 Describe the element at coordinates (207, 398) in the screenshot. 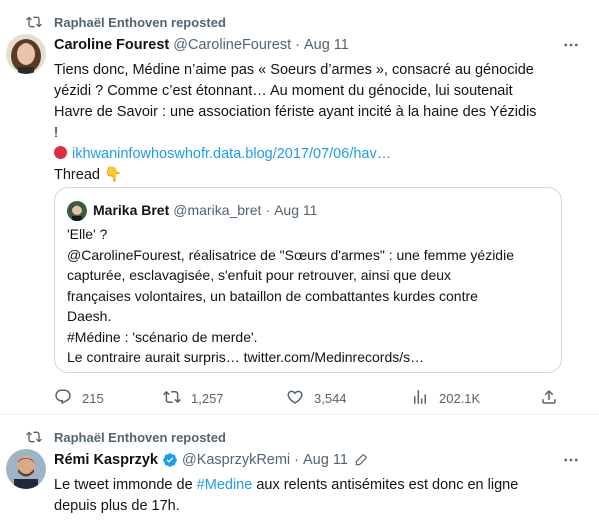

I see `repost-count: 1,257` at that location.